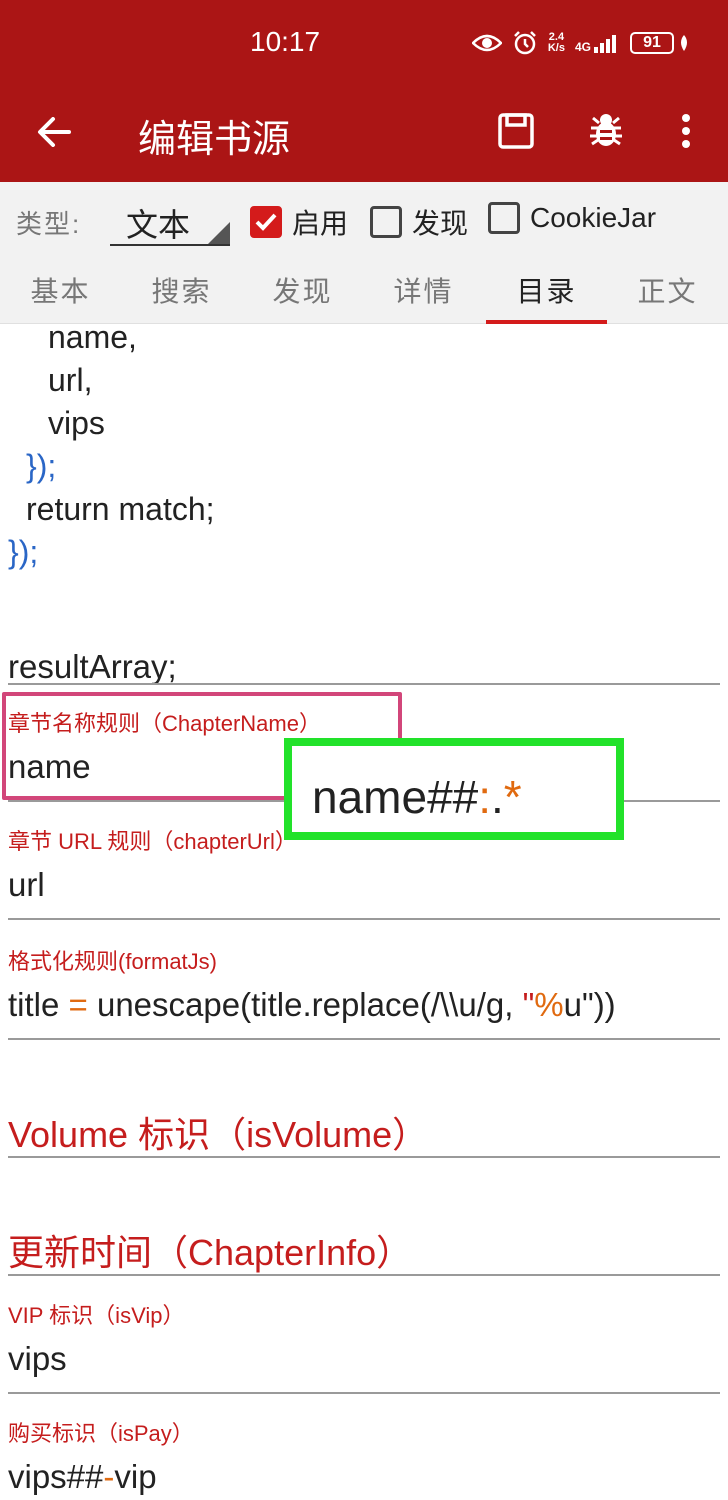 This screenshot has width=728, height=1500. I want to click on annotation-text: name##:.*, so click(417, 797).